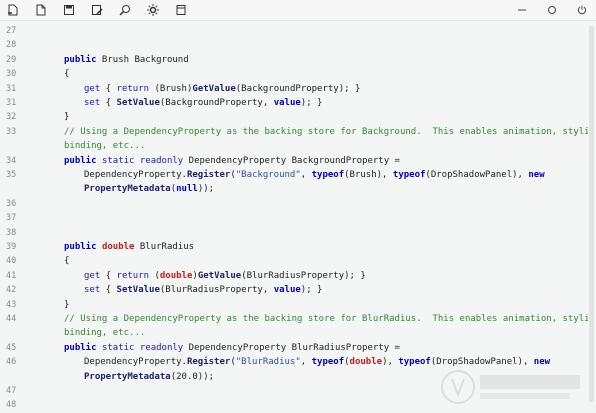 The width and height of the screenshot is (596, 413). Describe the element at coordinates (164, 247) in the screenshot. I see `code-token: BlurRadius` at that location.